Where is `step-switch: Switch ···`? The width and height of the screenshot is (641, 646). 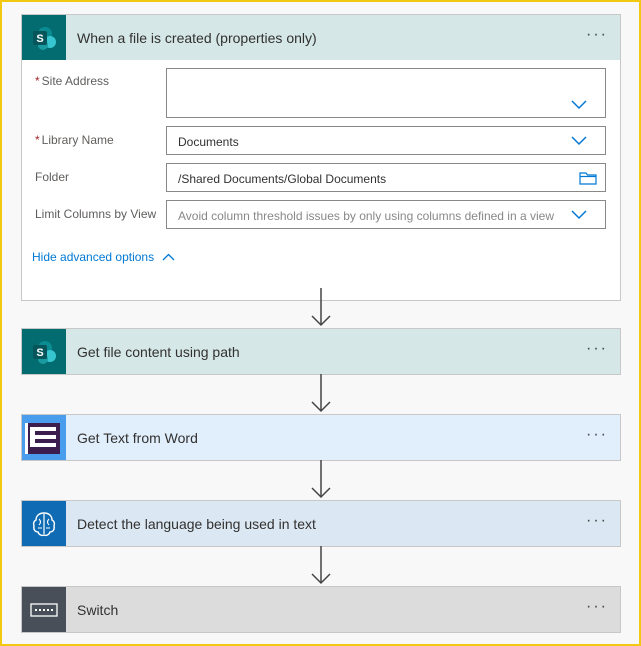 step-switch: Switch ··· is located at coordinates (321, 609).